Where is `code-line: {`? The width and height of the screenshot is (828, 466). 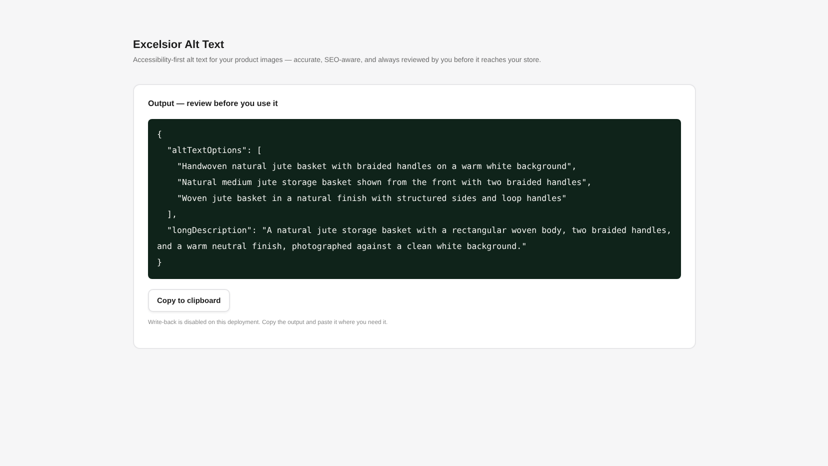 code-line: { is located at coordinates (160, 134).